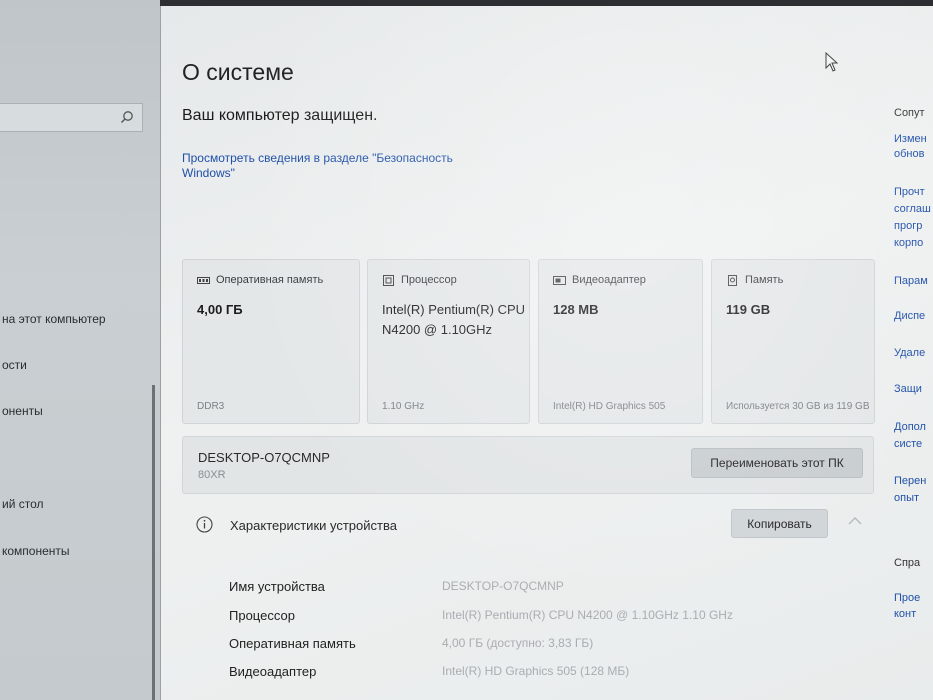  Describe the element at coordinates (832, 62) in the screenshot. I see `mouse-cursor-icon` at that location.